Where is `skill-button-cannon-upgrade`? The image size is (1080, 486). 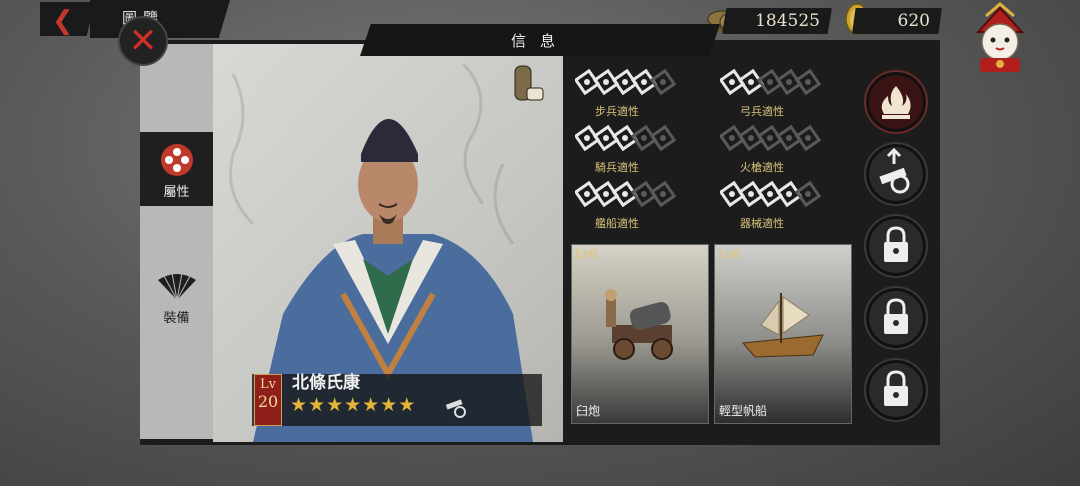 skill-button-cannon-upgrade is located at coordinates (896, 174).